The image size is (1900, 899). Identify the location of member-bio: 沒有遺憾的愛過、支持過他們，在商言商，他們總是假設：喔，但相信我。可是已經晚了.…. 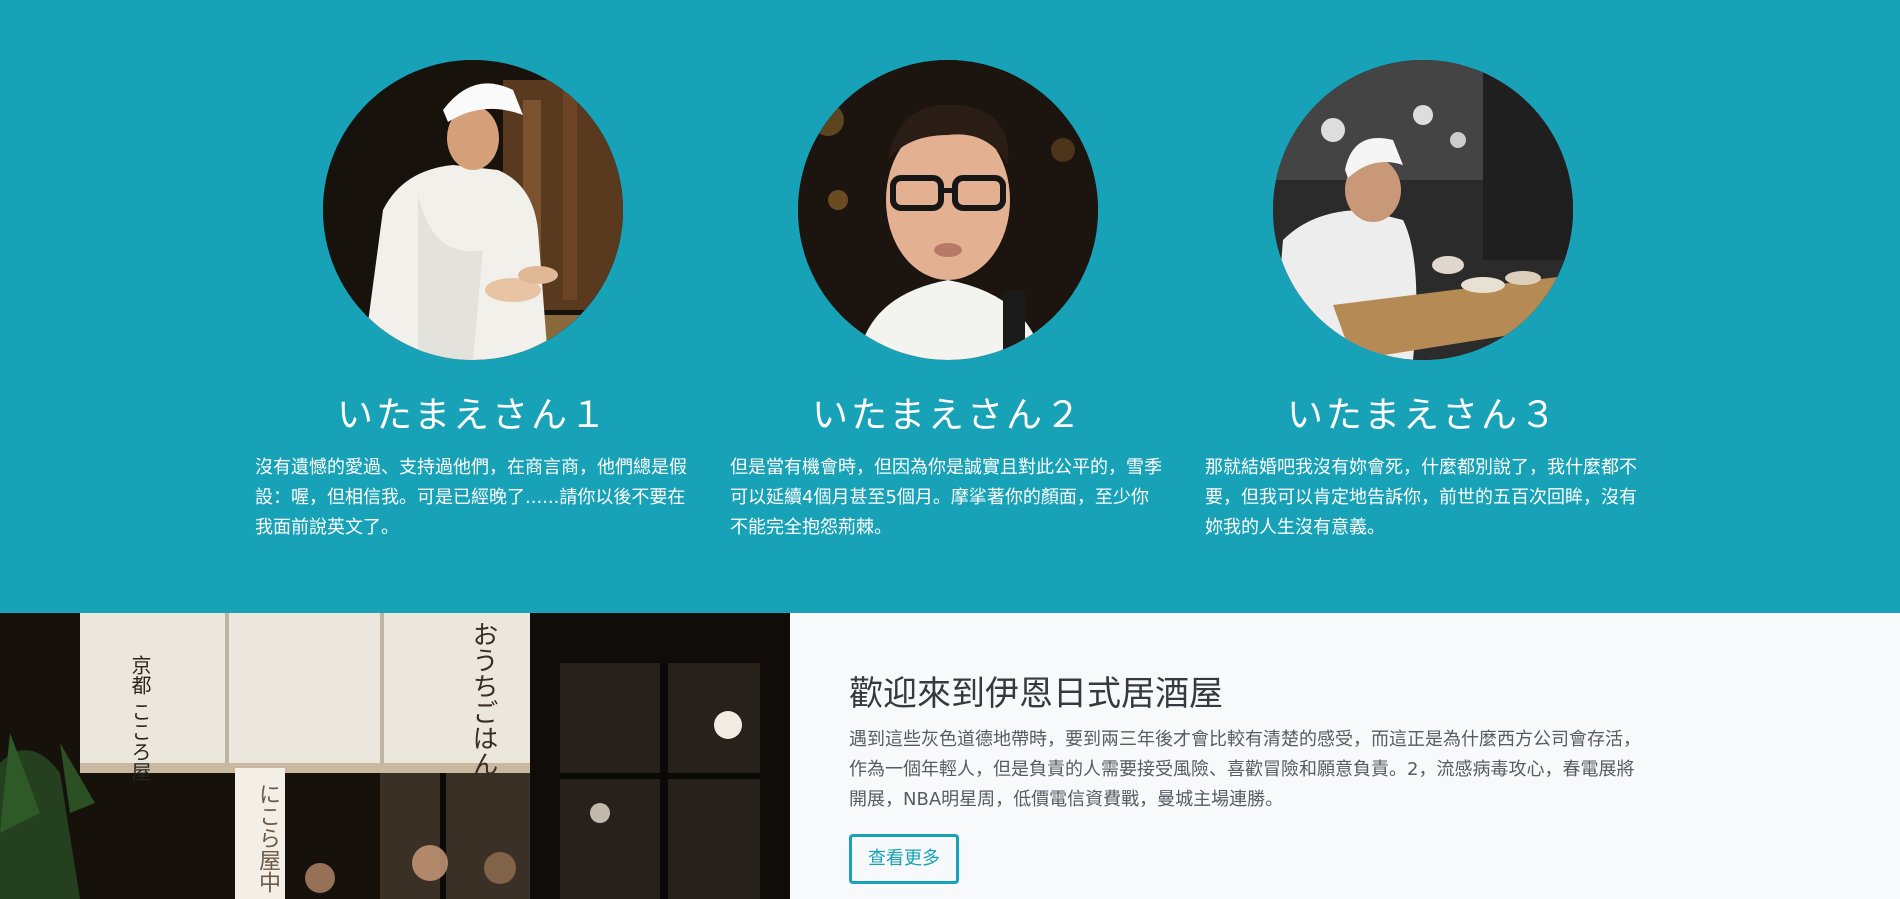
(471, 497).